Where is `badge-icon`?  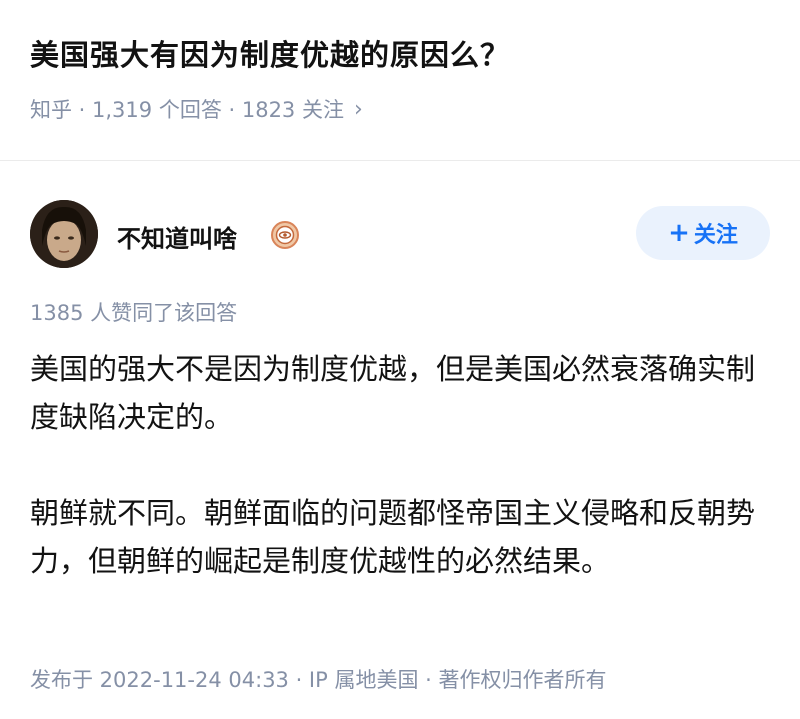 badge-icon is located at coordinates (285, 235).